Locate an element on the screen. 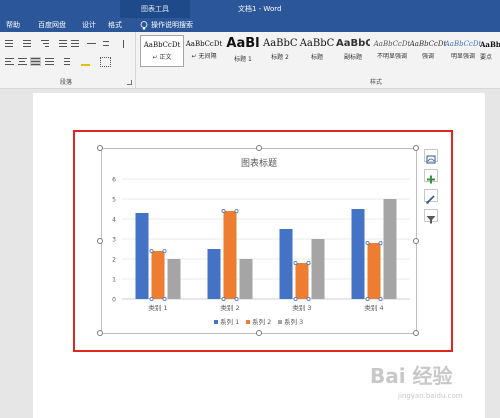 The image size is (500, 418). chart-tools-contextual-label: 图表工具 is located at coordinates (155, 9).